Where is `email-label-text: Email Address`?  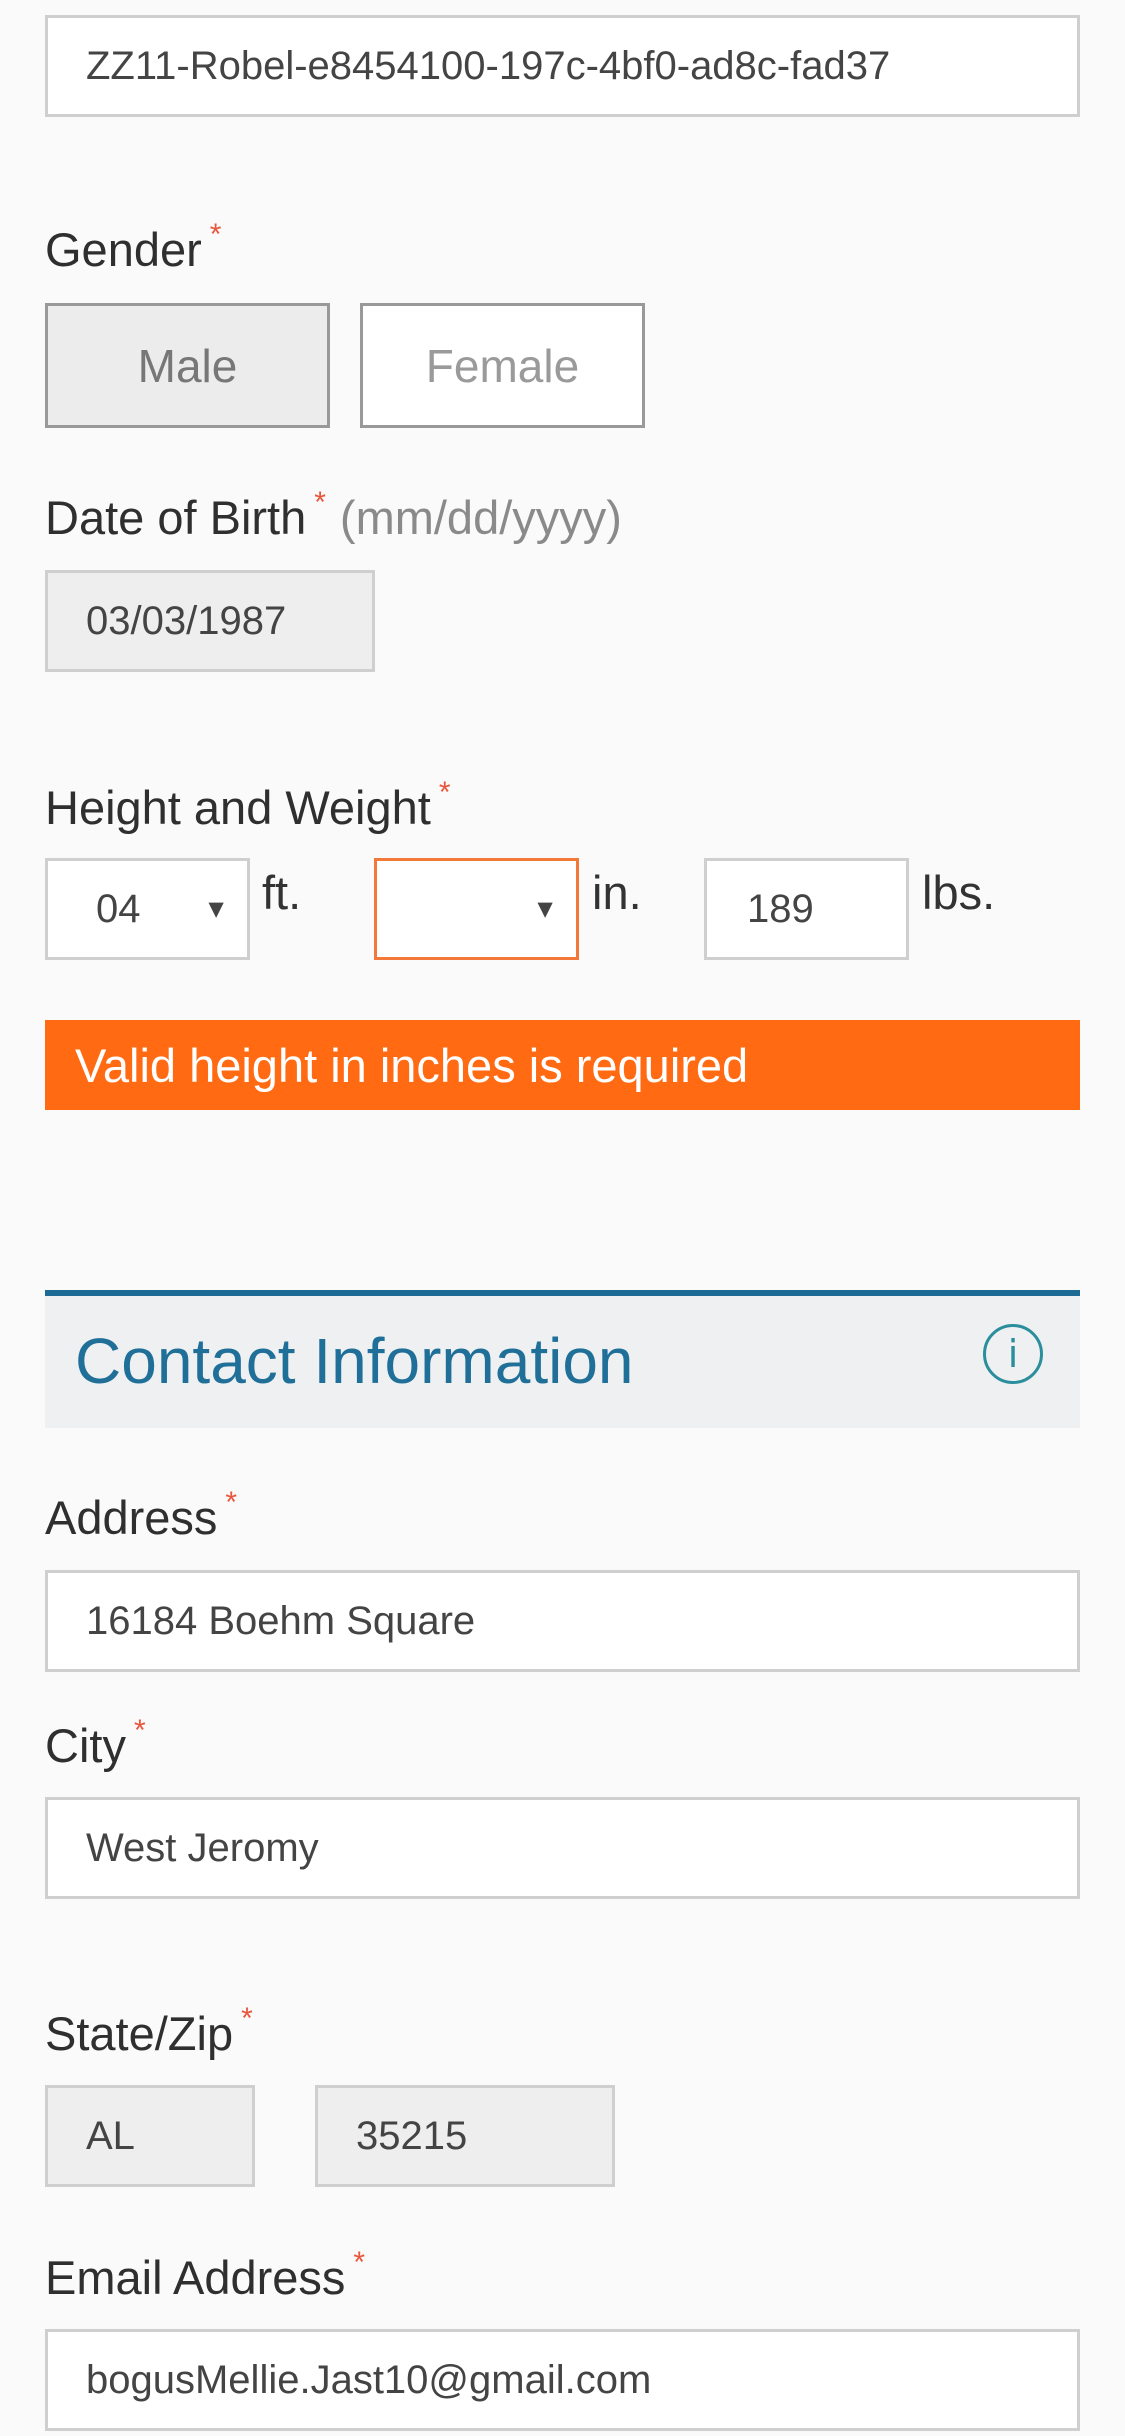
email-label-text: Email Address is located at coordinates (195, 2277).